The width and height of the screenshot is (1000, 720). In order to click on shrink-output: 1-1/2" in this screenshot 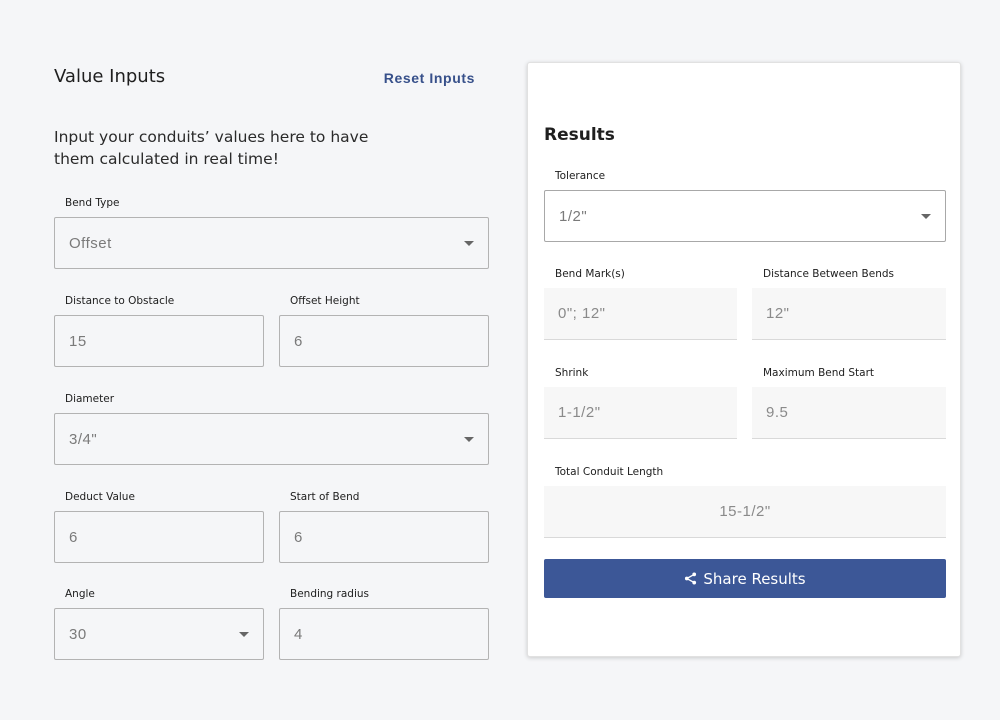, I will do `click(640, 413)`.